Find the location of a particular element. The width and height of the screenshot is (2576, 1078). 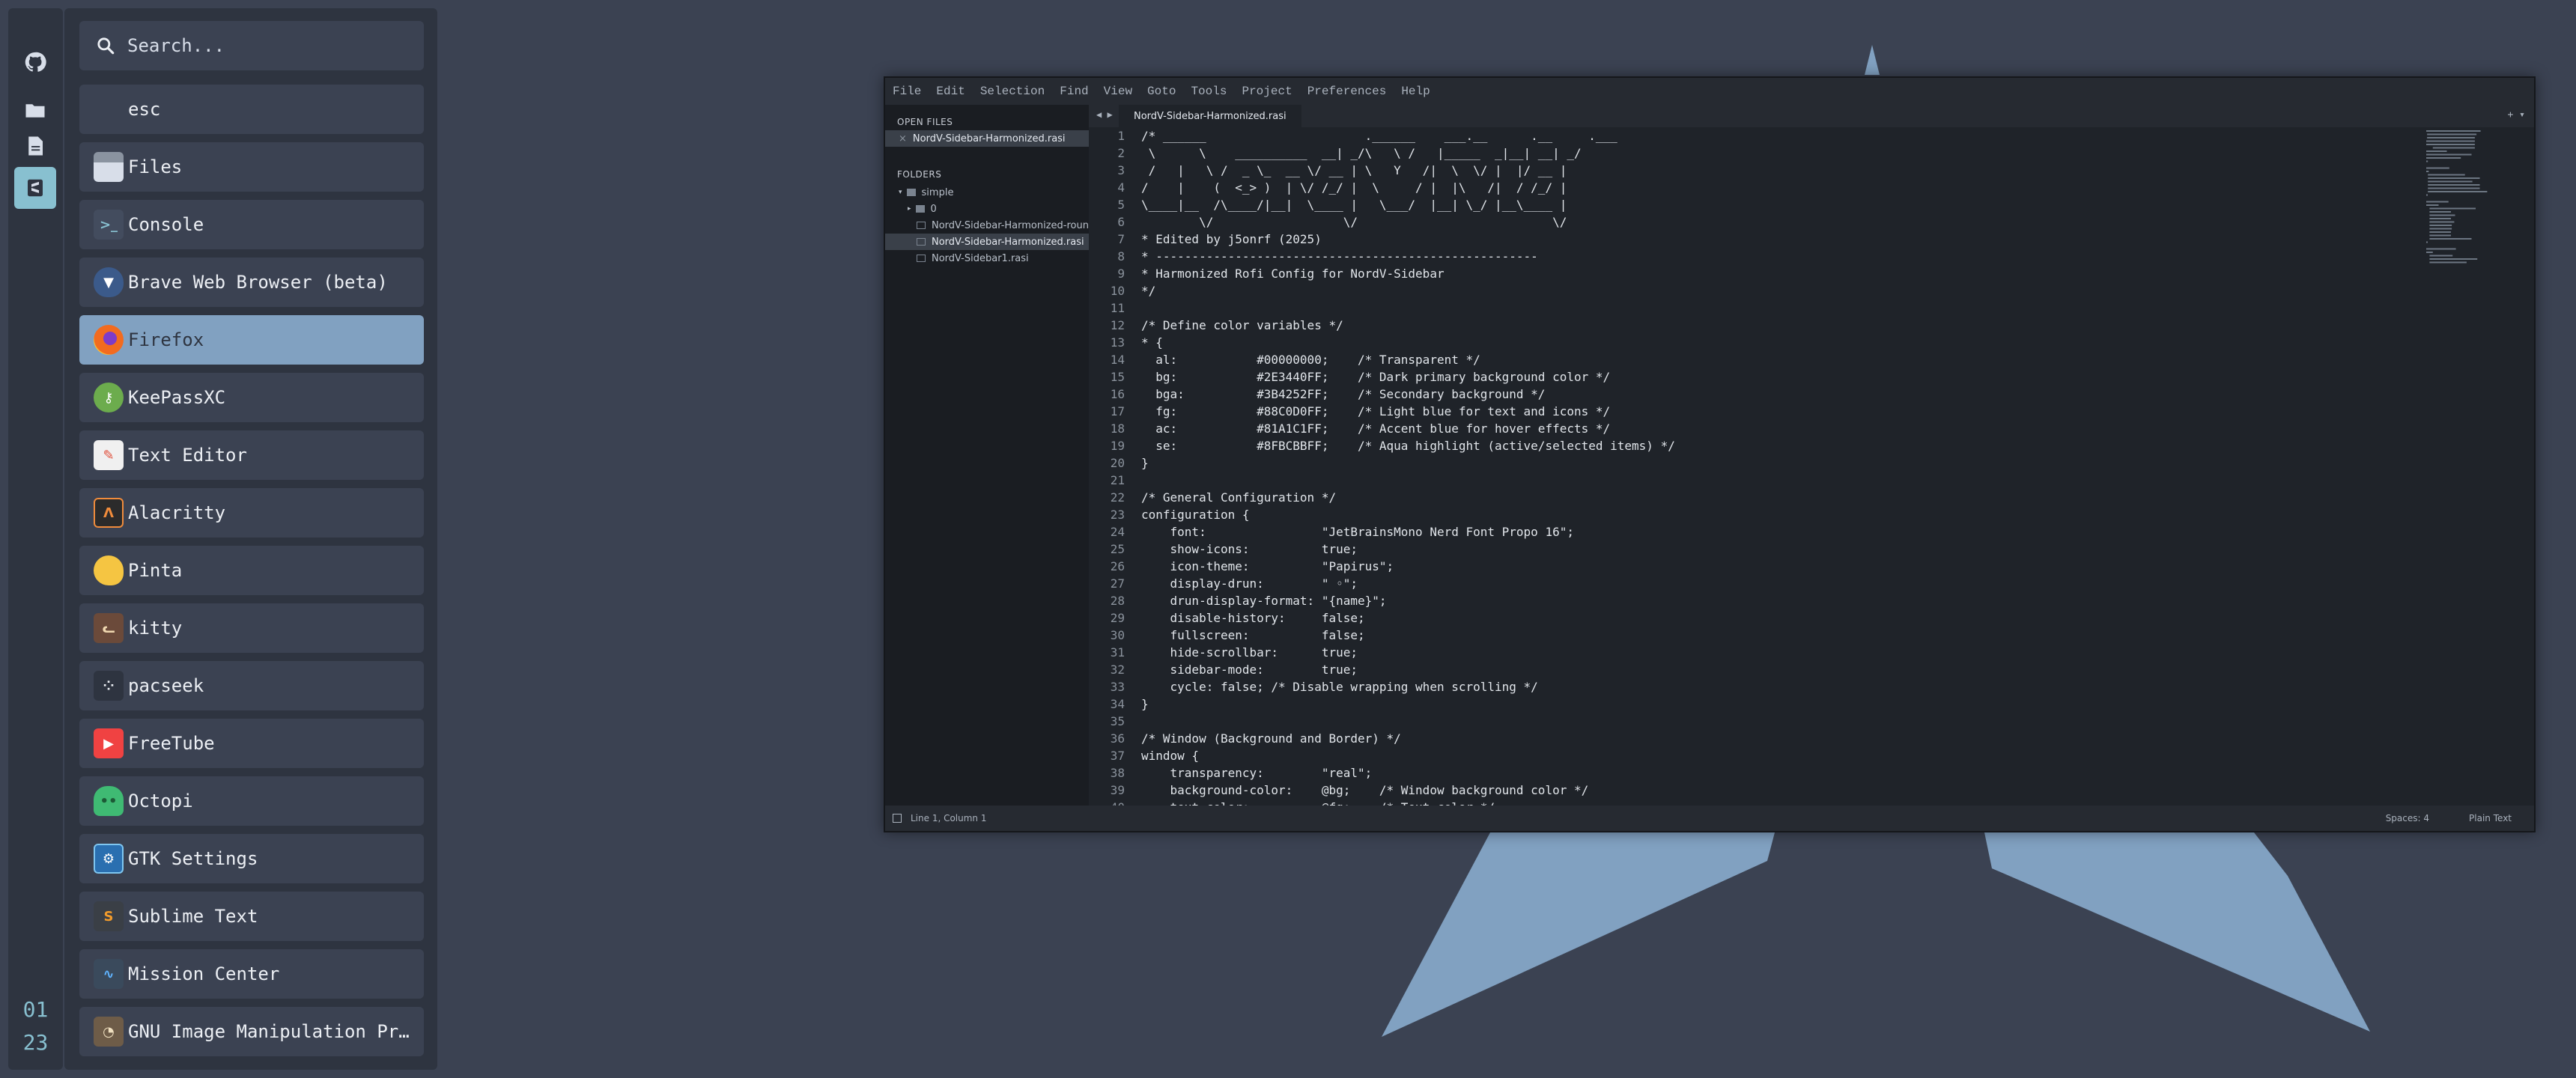

launcher-item-files: Files is located at coordinates (251, 167).